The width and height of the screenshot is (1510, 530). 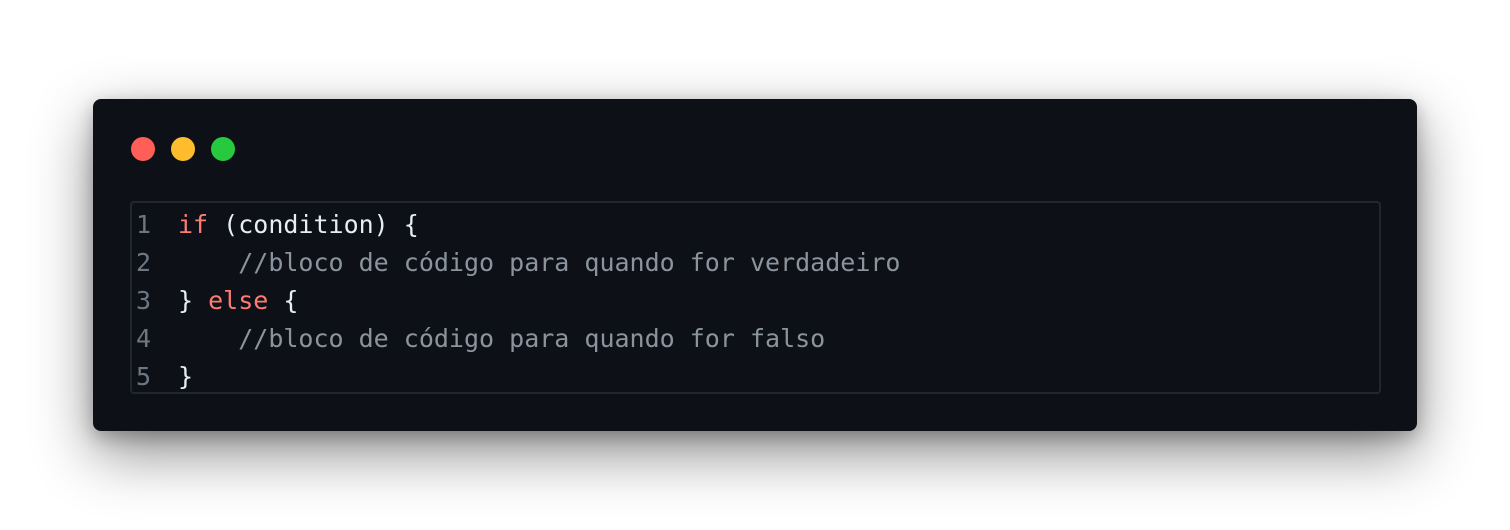 What do you see at coordinates (313, 224) in the screenshot?
I see `code-text: (condition) {` at bounding box center [313, 224].